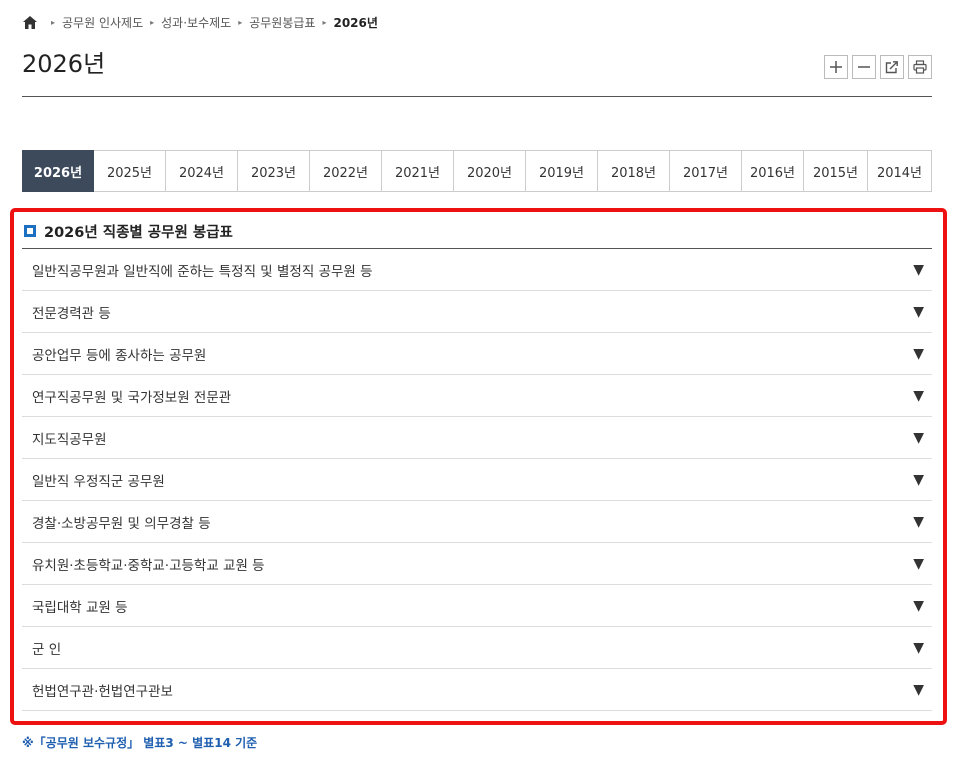 The height and width of the screenshot is (762, 954). Describe the element at coordinates (477, 231) in the screenshot. I see `section-header: 2026년 직종별 공무원 봉급표` at that location.